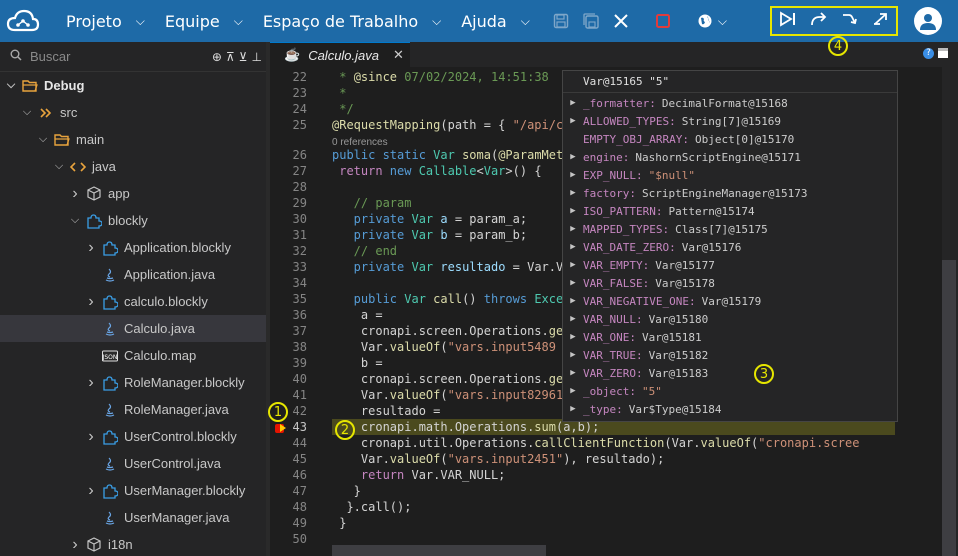 The width and height of the screenshot is (958, 556). I want to click on code-line: 48 }.call();, so click(606, 507).